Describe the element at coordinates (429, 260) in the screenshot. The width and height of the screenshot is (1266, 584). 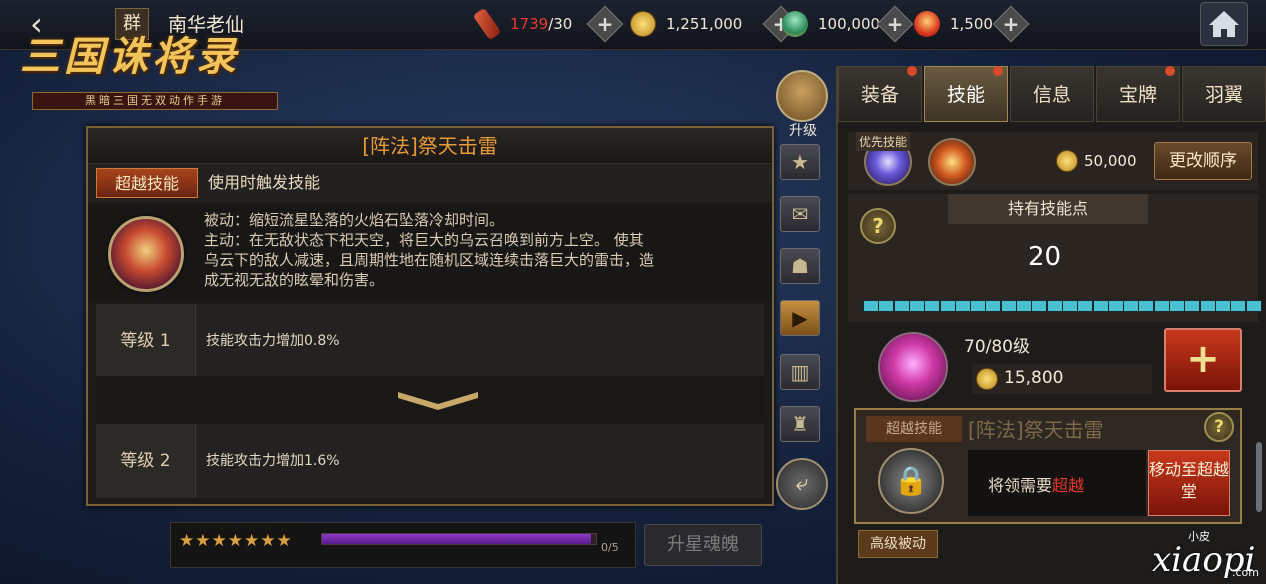
I see `desc-line: 乌云下的敌人减速，且周期性地在随机区域连续击落巨大的雷击，造` at that location.